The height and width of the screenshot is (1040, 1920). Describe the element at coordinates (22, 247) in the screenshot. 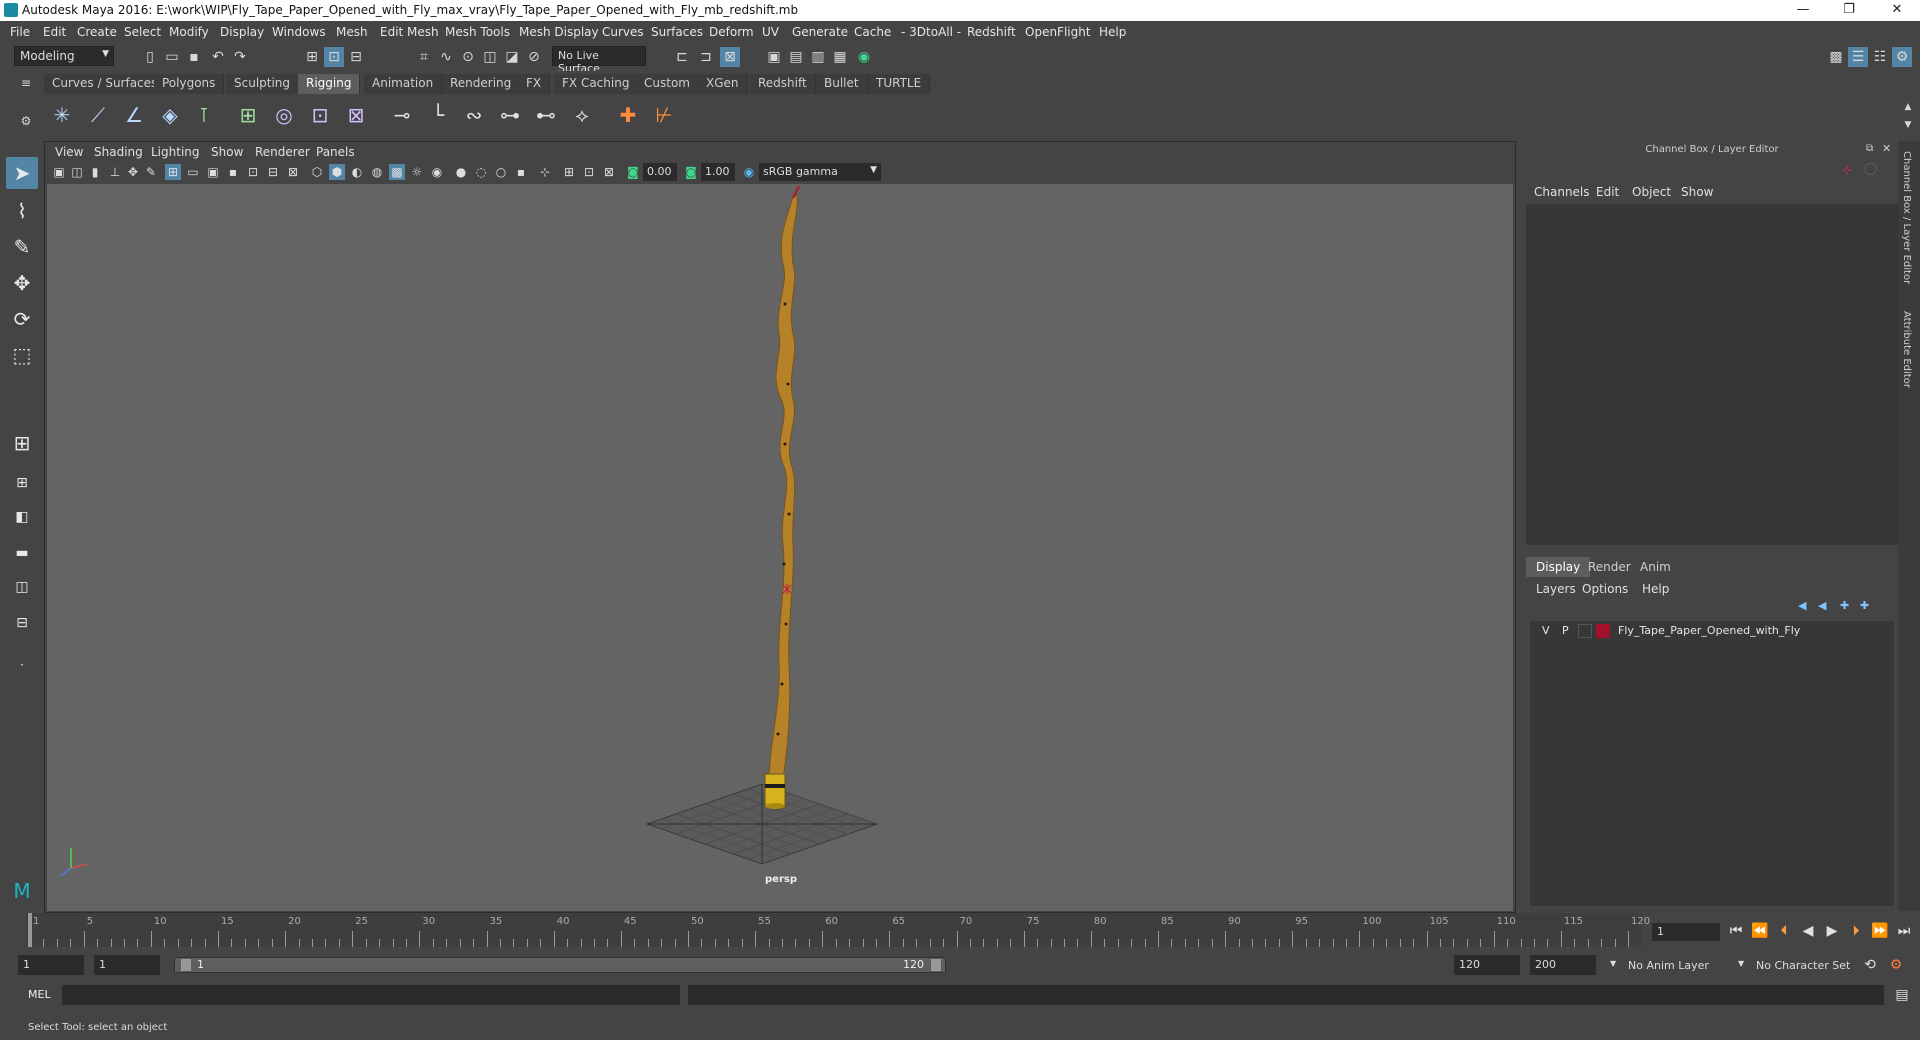

I see `paint-select-tool-icon: ✎` at that location.